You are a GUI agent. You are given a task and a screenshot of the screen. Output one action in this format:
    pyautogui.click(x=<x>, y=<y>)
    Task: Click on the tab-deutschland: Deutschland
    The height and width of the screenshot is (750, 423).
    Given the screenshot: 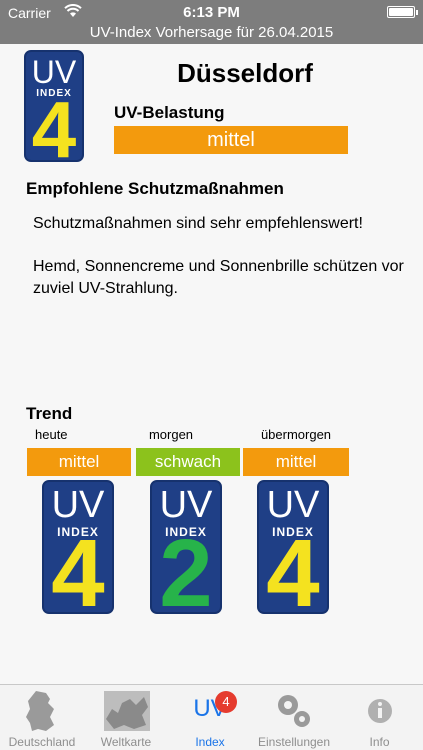 What is the action you would take?
    pyautogui.click(x=42, y=717)
    